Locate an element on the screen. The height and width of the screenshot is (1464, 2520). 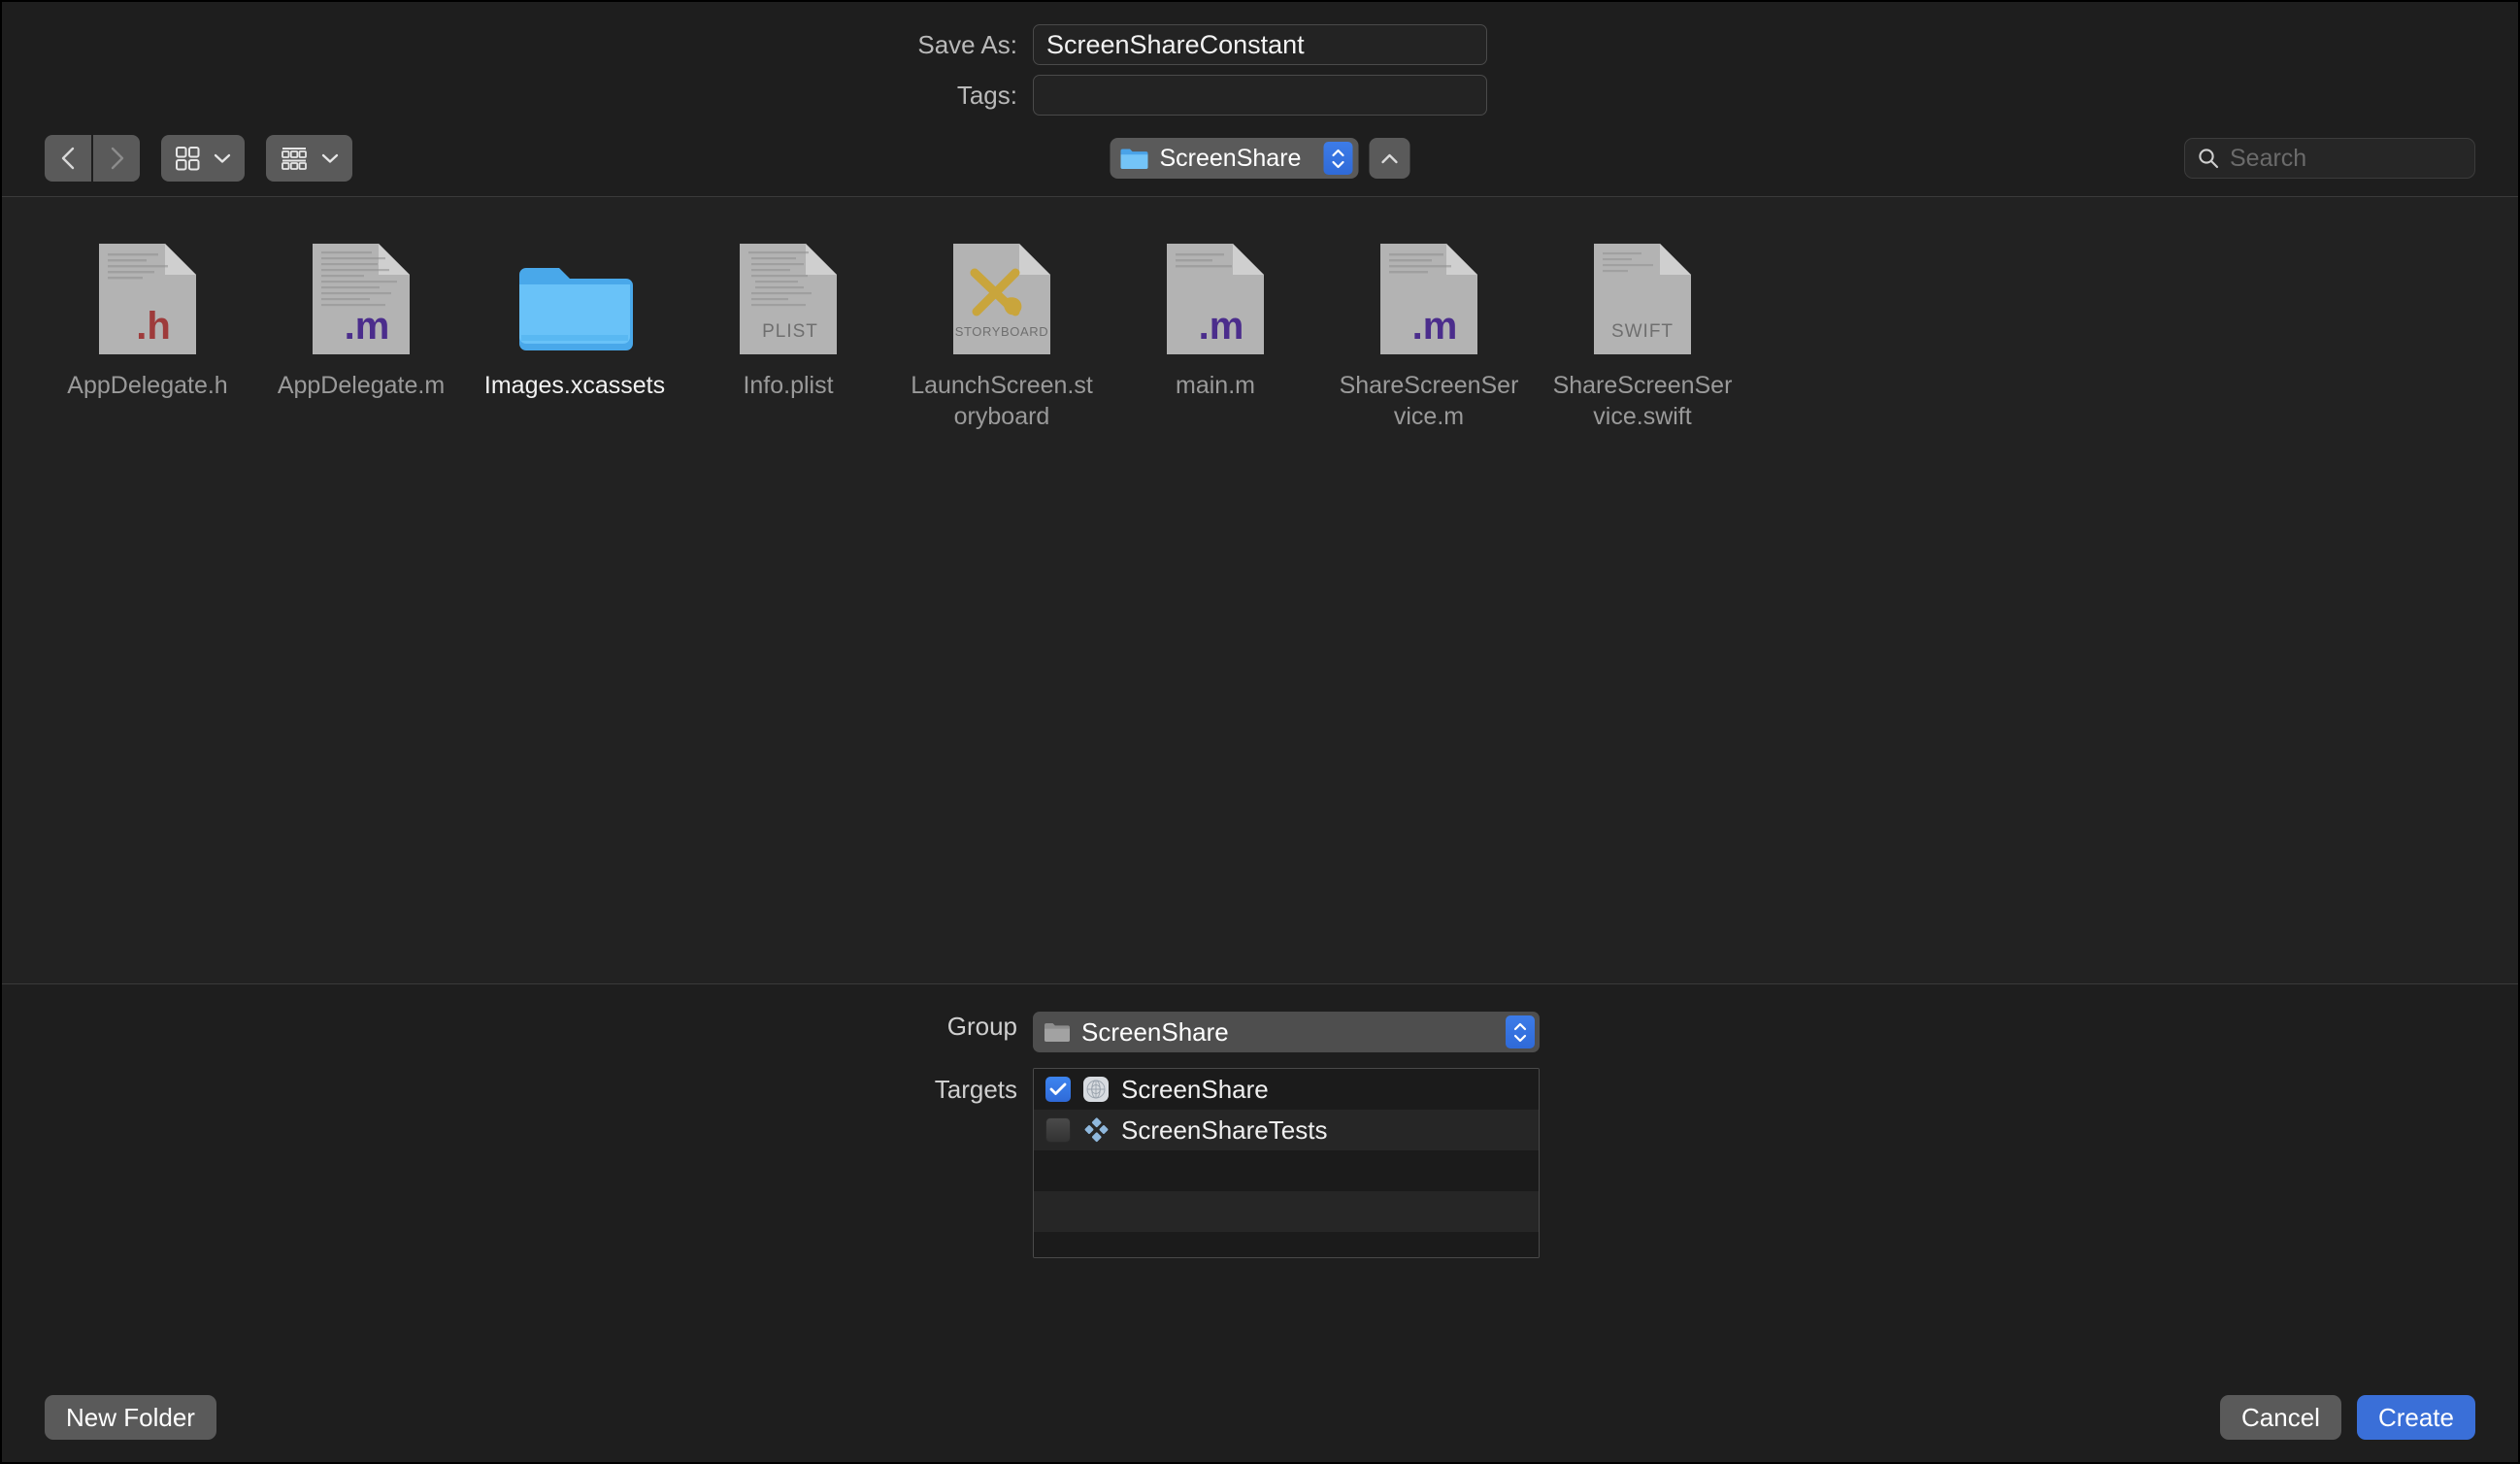
file-icon-slot: .h is located at coordinates (147, 299).